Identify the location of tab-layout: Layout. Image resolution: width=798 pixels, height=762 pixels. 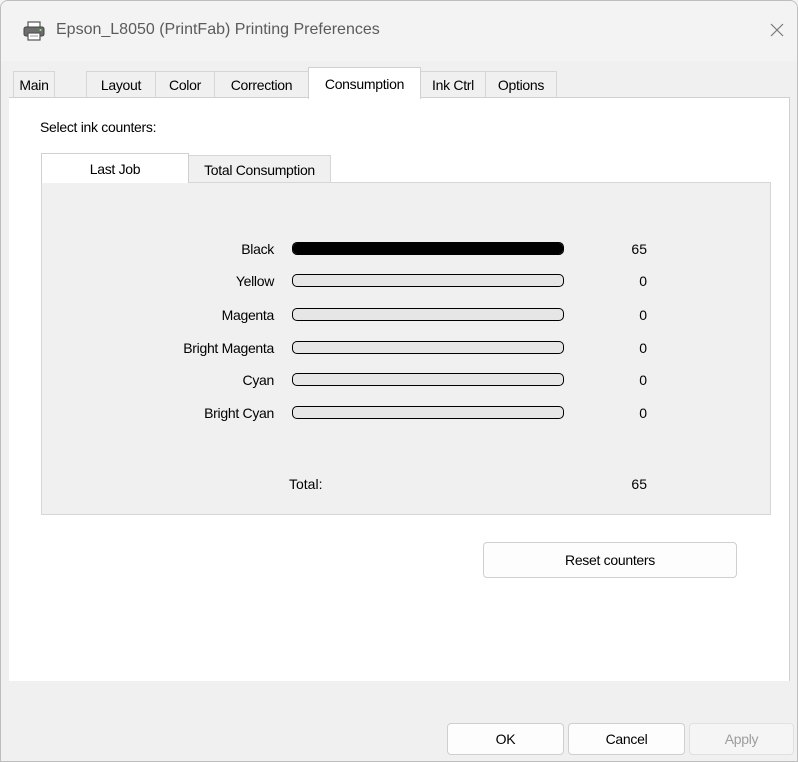
(121, 84).